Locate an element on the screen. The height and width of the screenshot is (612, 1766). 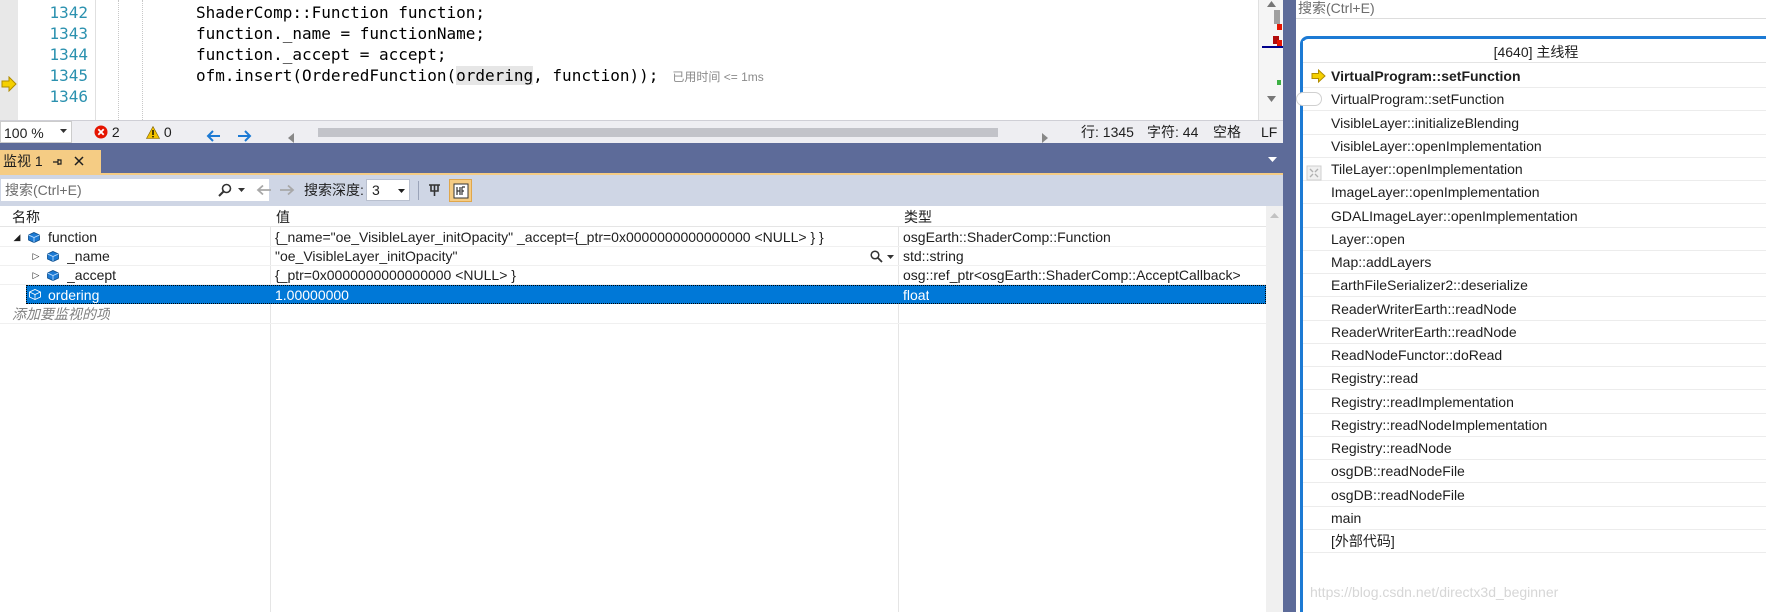
stack-frame: VirtualProgram::setFunction is located at coordinates (1534, 100).